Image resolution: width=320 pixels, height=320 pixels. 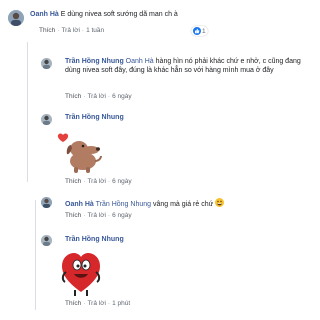 I want to click on timestamp: 1 tuần, so click(x=95, y=30).